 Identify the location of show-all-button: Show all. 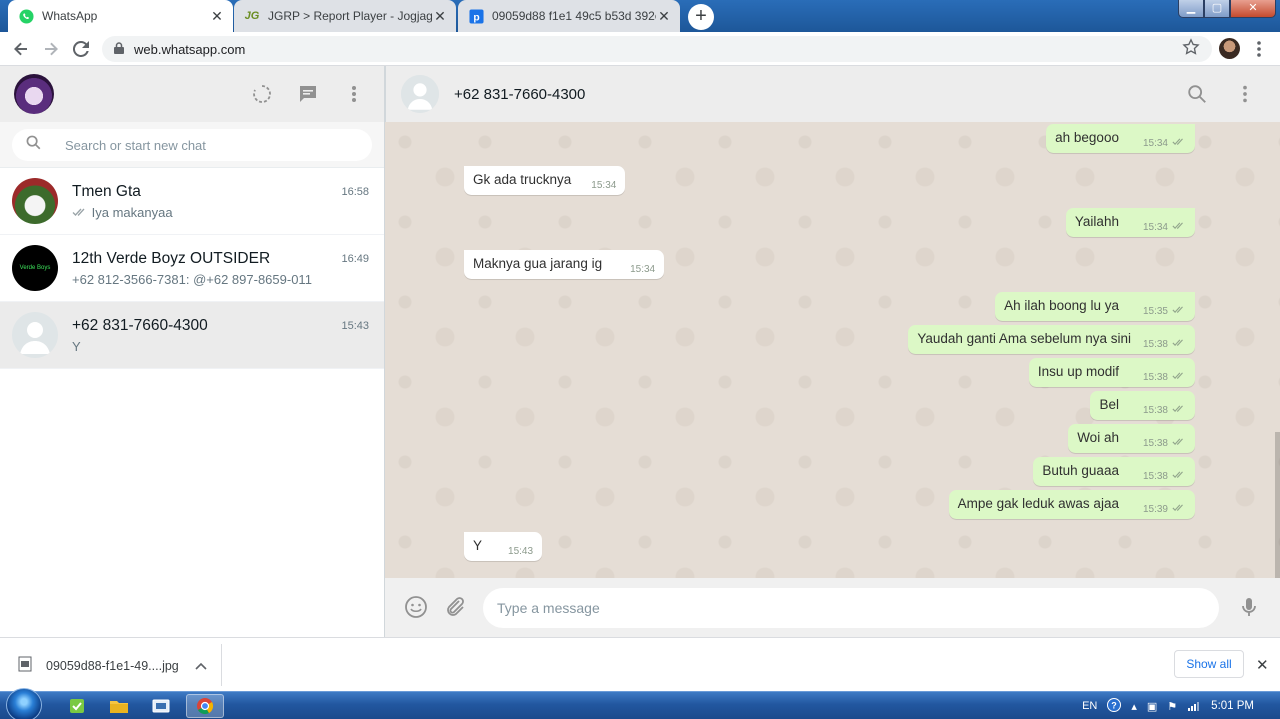
(1209, 664).